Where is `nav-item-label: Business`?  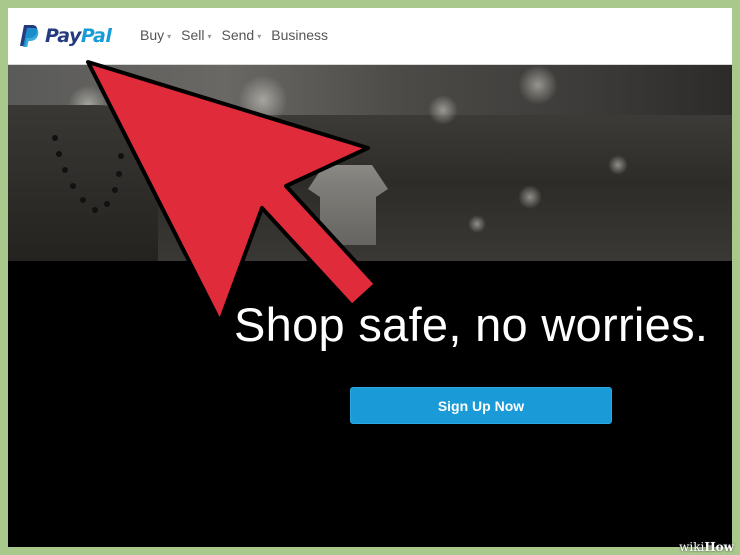
nav-item-label: Business is located at coordinates (300, 35).